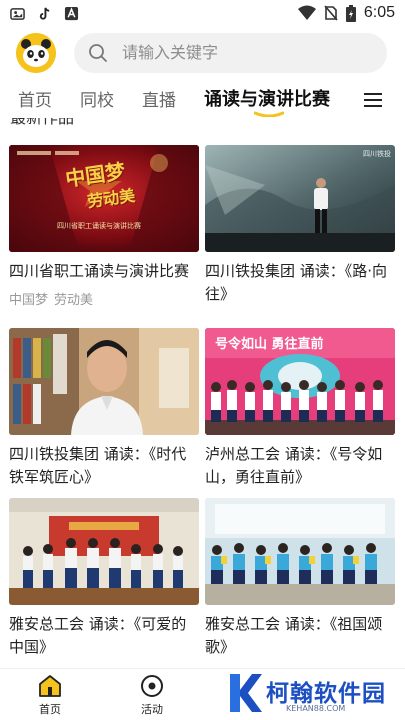 This screenshot has height=720, width=405. I want to click on search-icon, so click(98, 53).